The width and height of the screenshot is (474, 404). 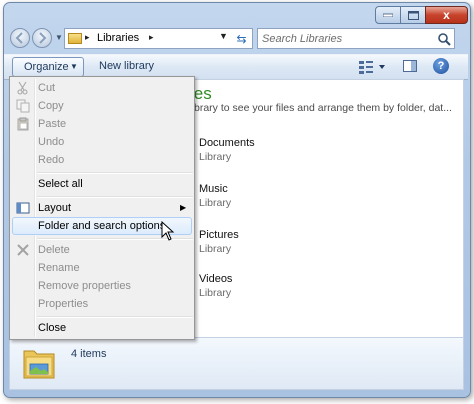 What do you see at coordinates (410, 66) in the screenshot?
I see `preview-pane-icon` at bounding box center [410, 66].